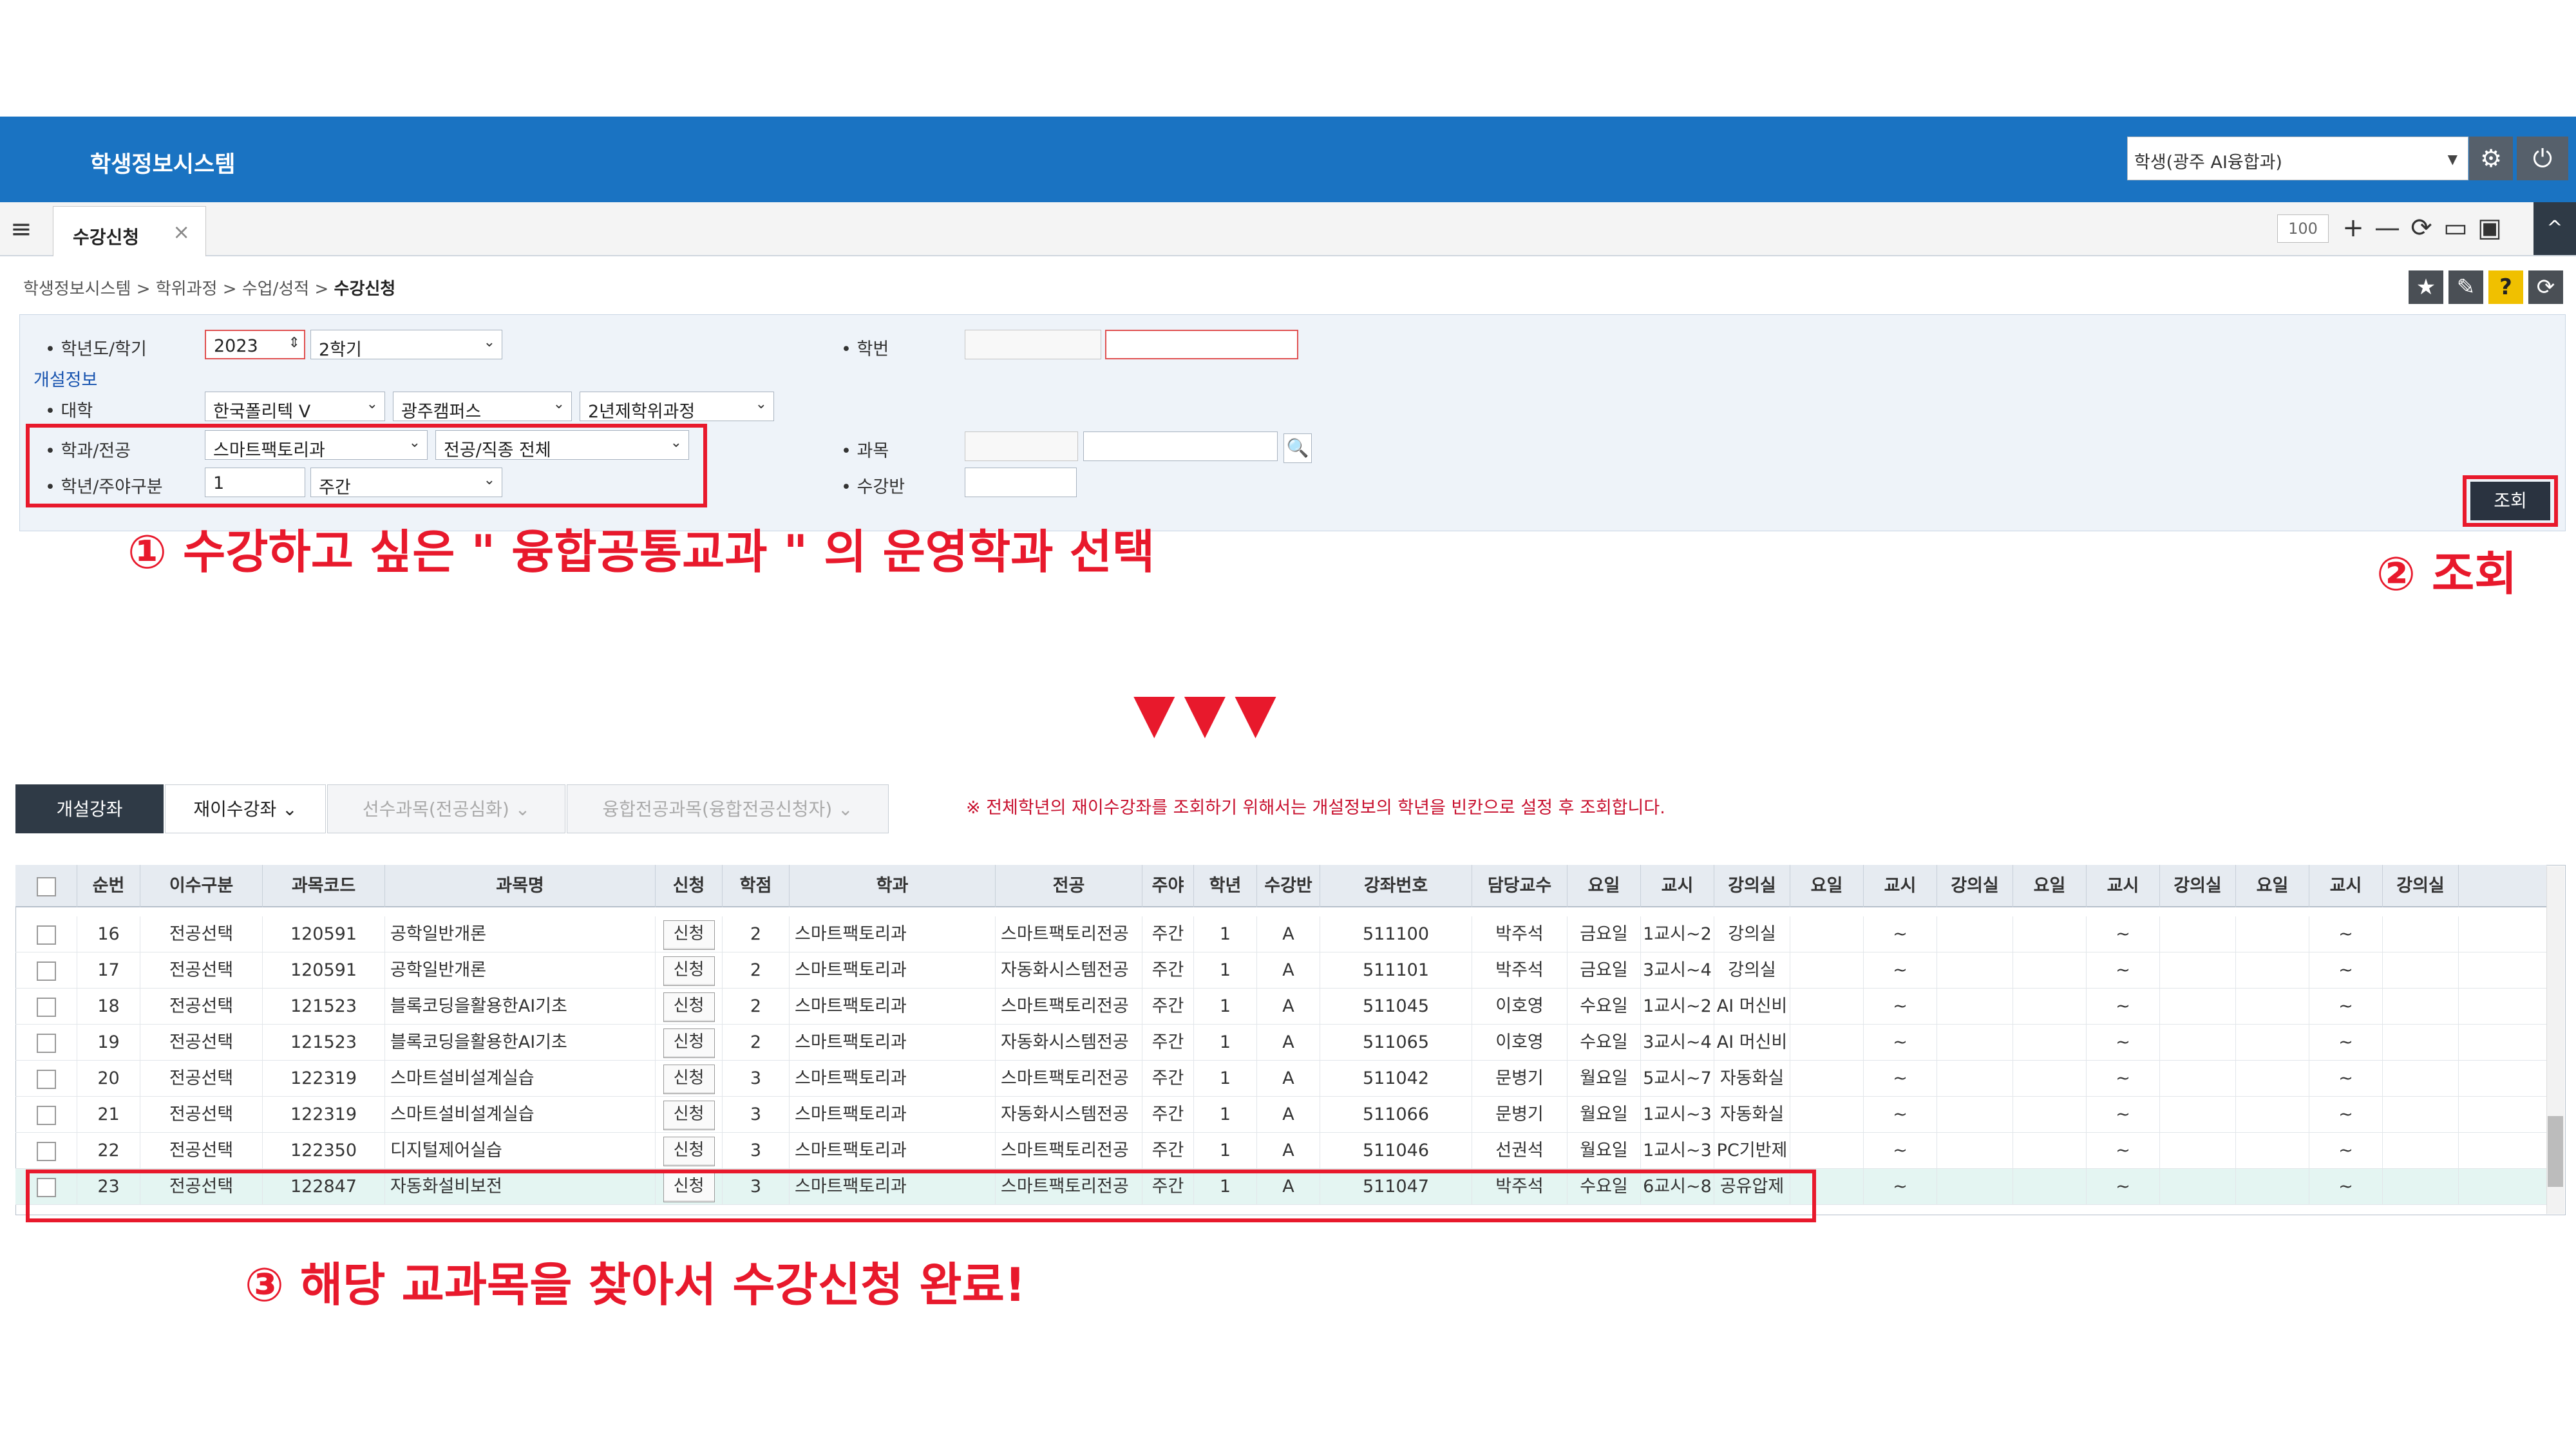 The image size is (2576, 1449). What do you see at coordinates (2388, 228) in the screenshot?
I see `zoom-out-icon: —` at bounding box center [2388, 228].